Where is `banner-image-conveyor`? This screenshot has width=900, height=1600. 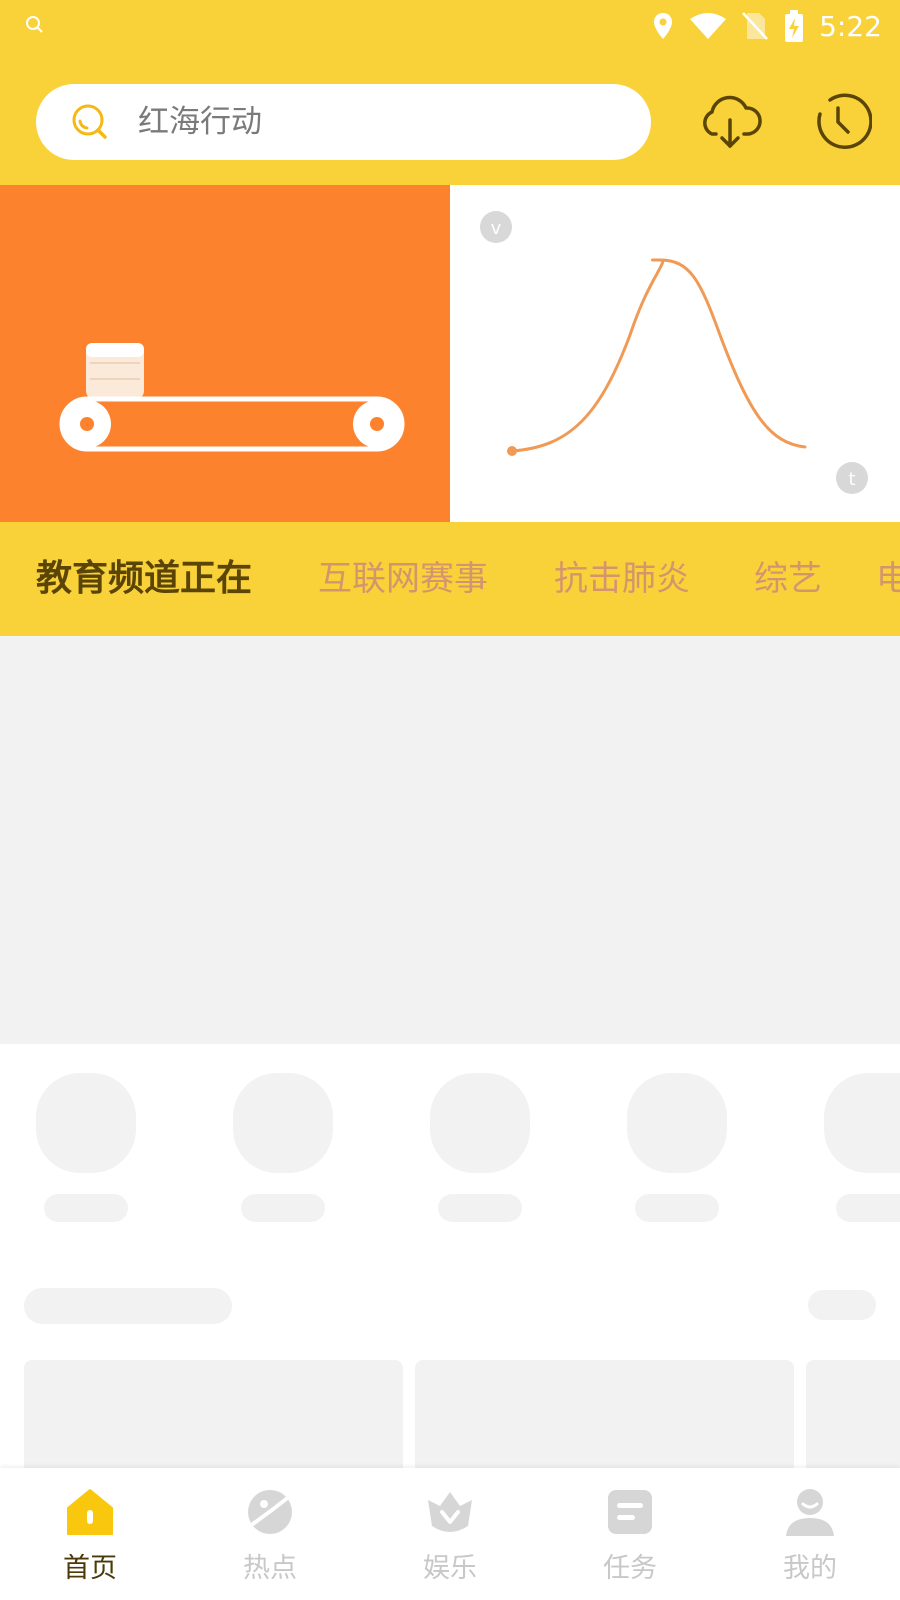
banner-image-conveyor is located at coordinates (225, 353).